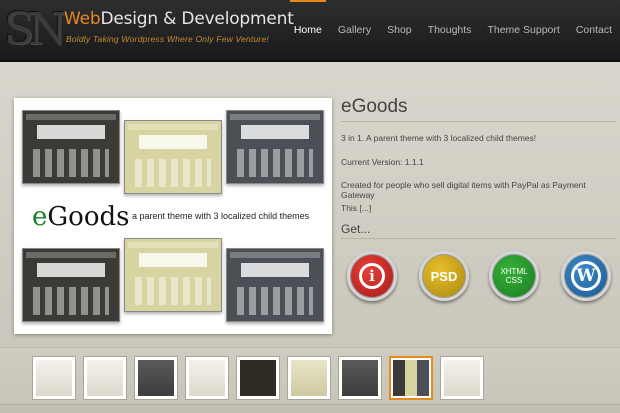 This screenshot has width=620, height=413. I want to click on nav-gallery: Gallery, so click(354, 30).